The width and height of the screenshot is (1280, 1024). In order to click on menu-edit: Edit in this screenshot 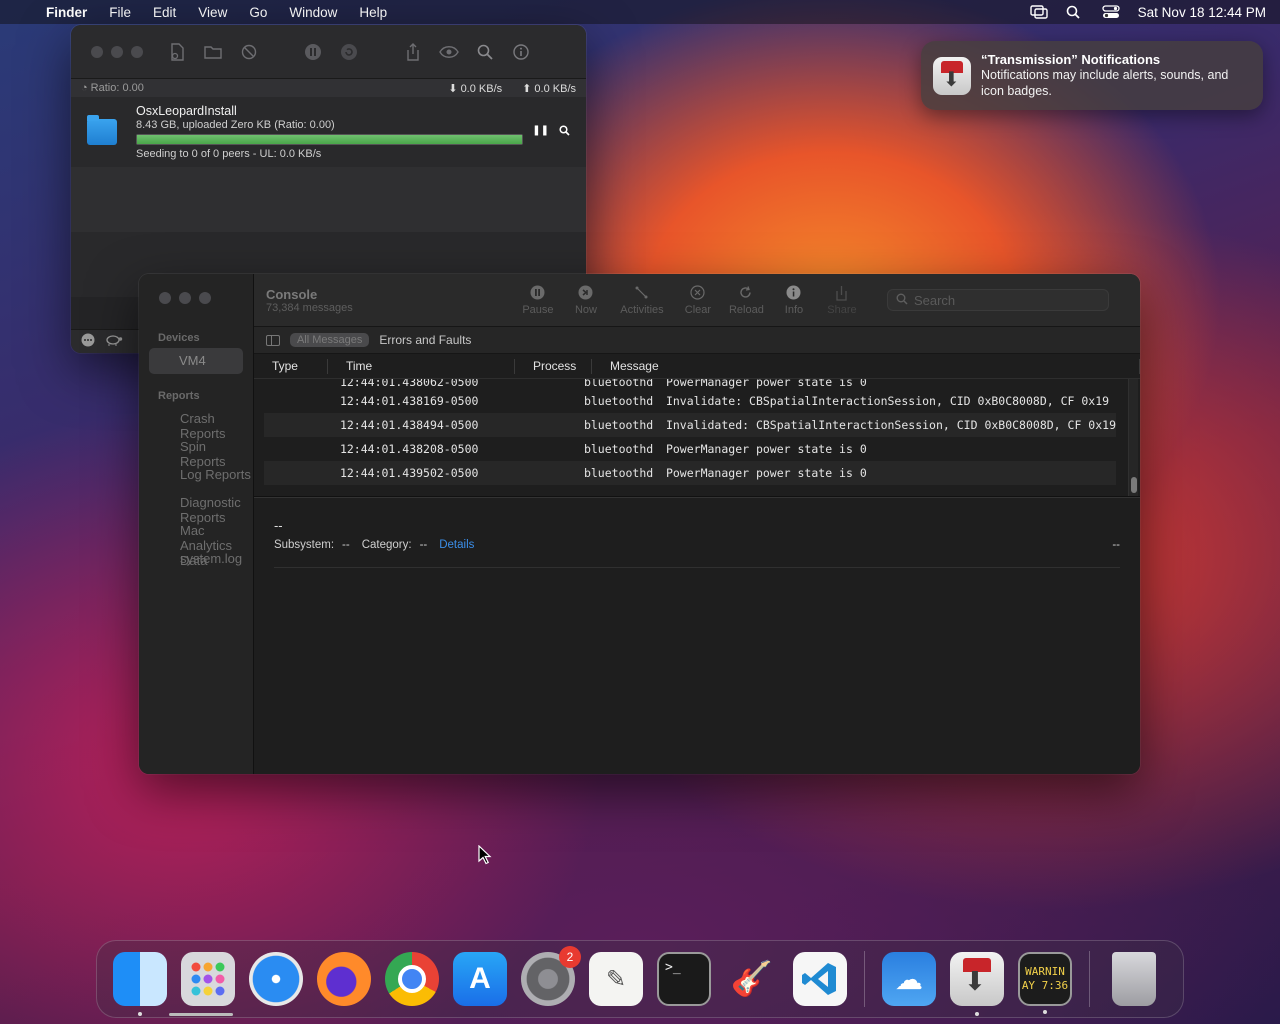, I will do `click(164, 12)`.